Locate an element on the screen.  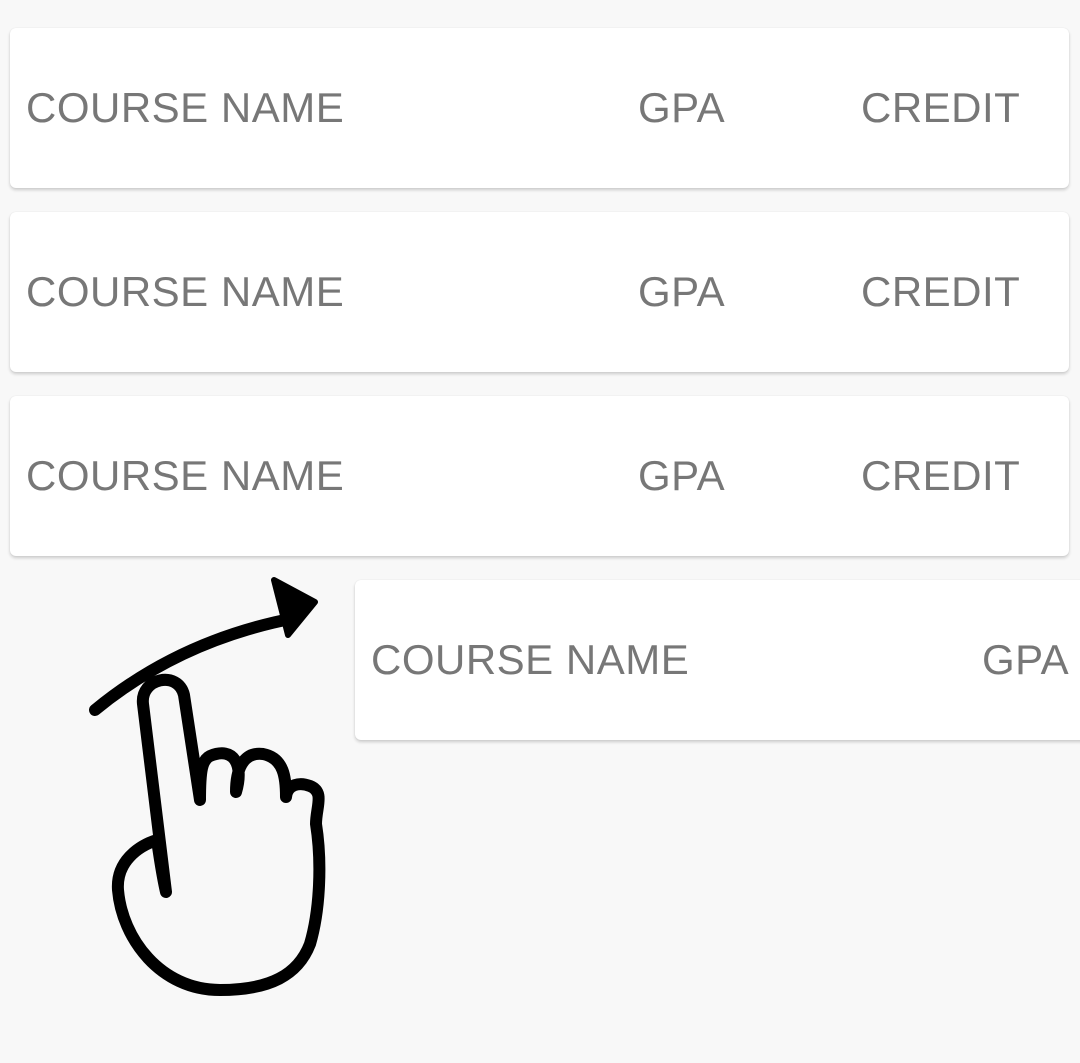
hand-outline is located at coordinates (218, 834).